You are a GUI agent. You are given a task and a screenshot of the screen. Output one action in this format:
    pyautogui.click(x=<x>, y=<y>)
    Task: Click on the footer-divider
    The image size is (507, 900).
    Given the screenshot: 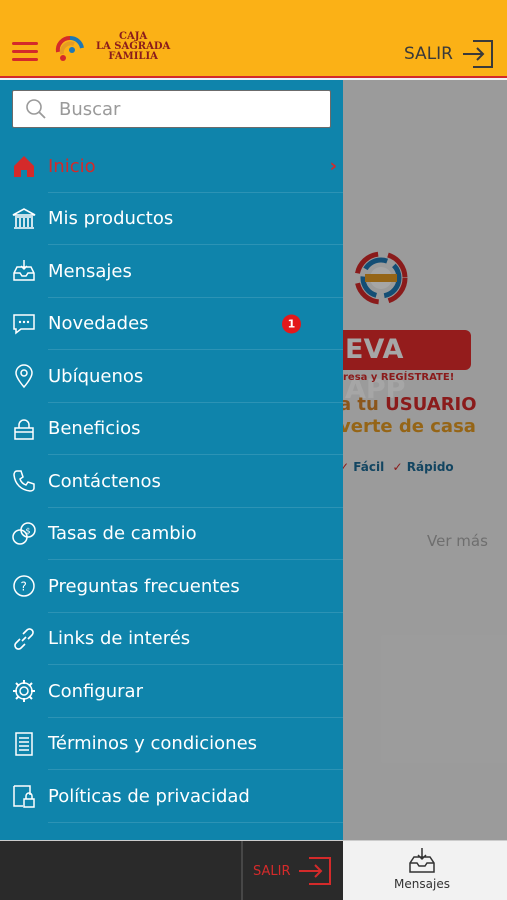 What is the action you would take?
    pyautogui.click(x=242, y=870)
    